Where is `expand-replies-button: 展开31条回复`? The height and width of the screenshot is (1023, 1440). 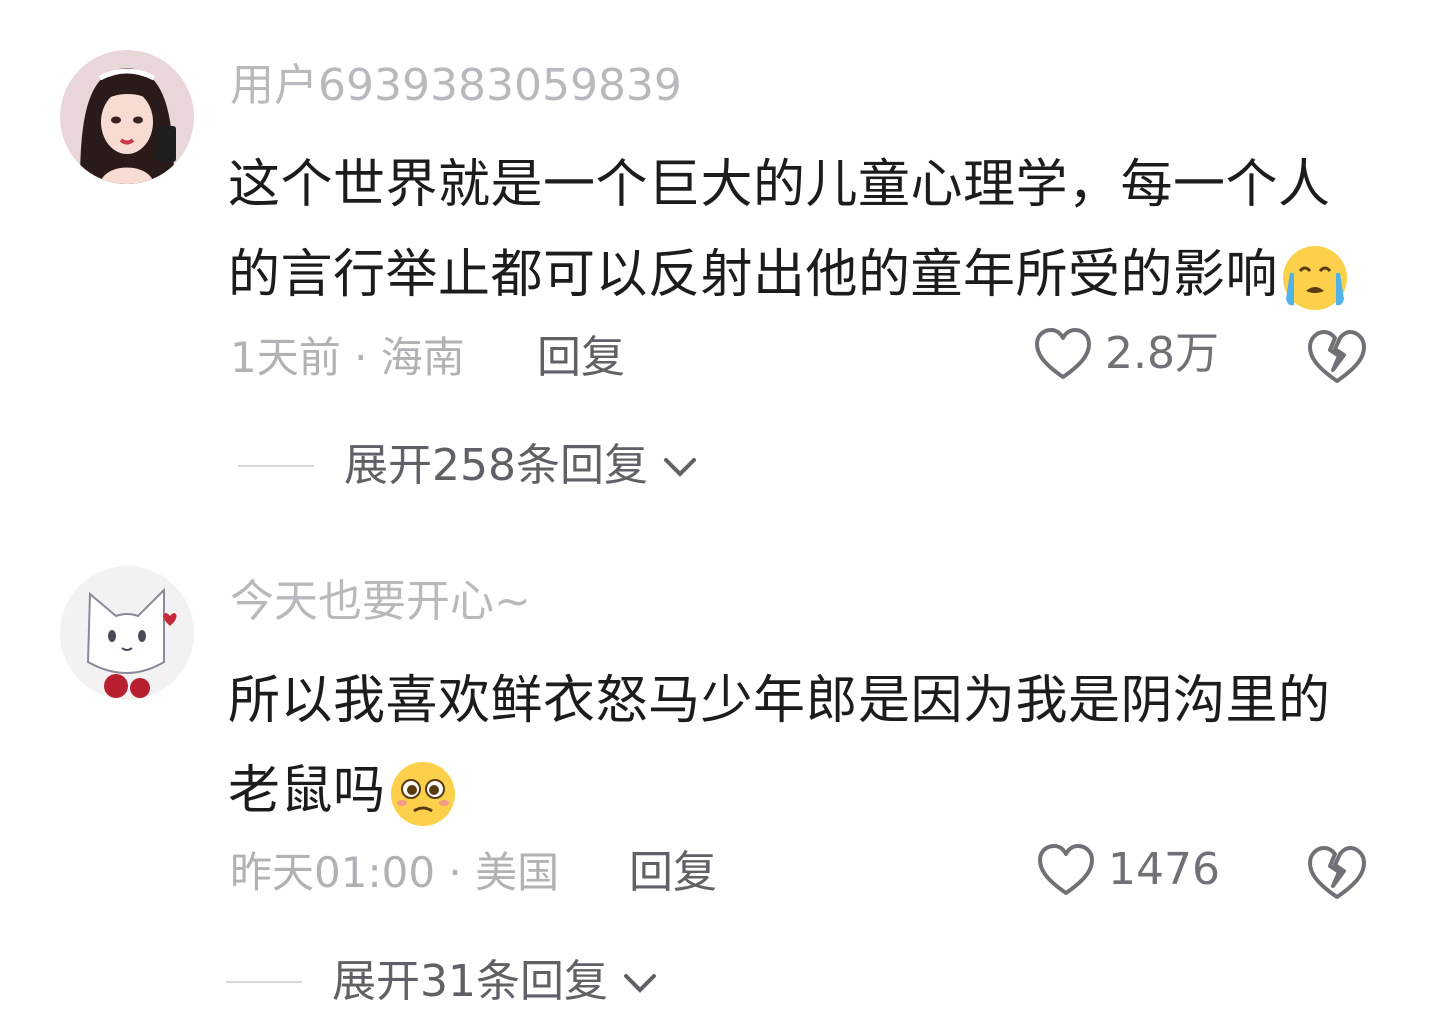 expand-replies-button: 展开31条回复 is located at coordinates (443, 982).